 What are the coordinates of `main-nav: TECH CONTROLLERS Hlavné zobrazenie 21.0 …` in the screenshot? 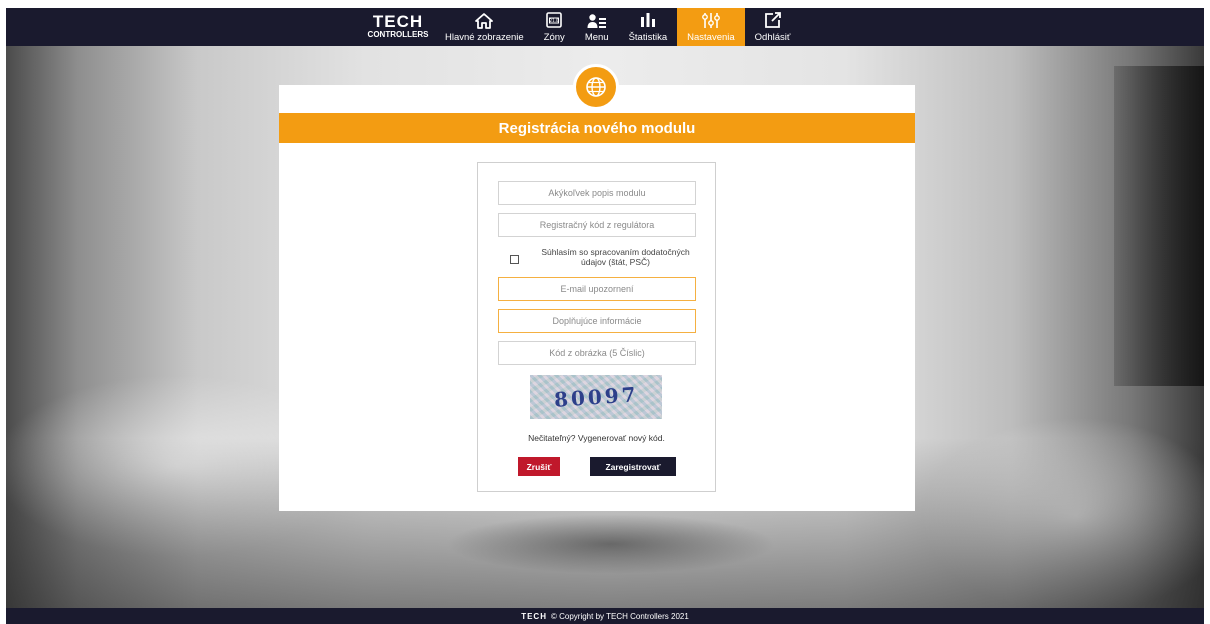 It's located at (580, 27).